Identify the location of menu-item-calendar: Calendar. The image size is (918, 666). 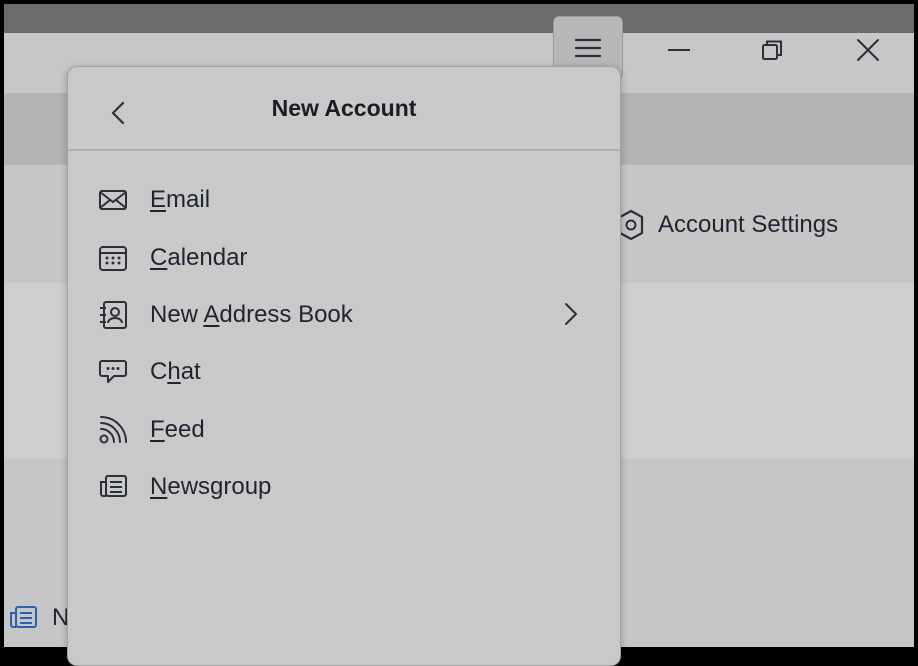
(342, 258).